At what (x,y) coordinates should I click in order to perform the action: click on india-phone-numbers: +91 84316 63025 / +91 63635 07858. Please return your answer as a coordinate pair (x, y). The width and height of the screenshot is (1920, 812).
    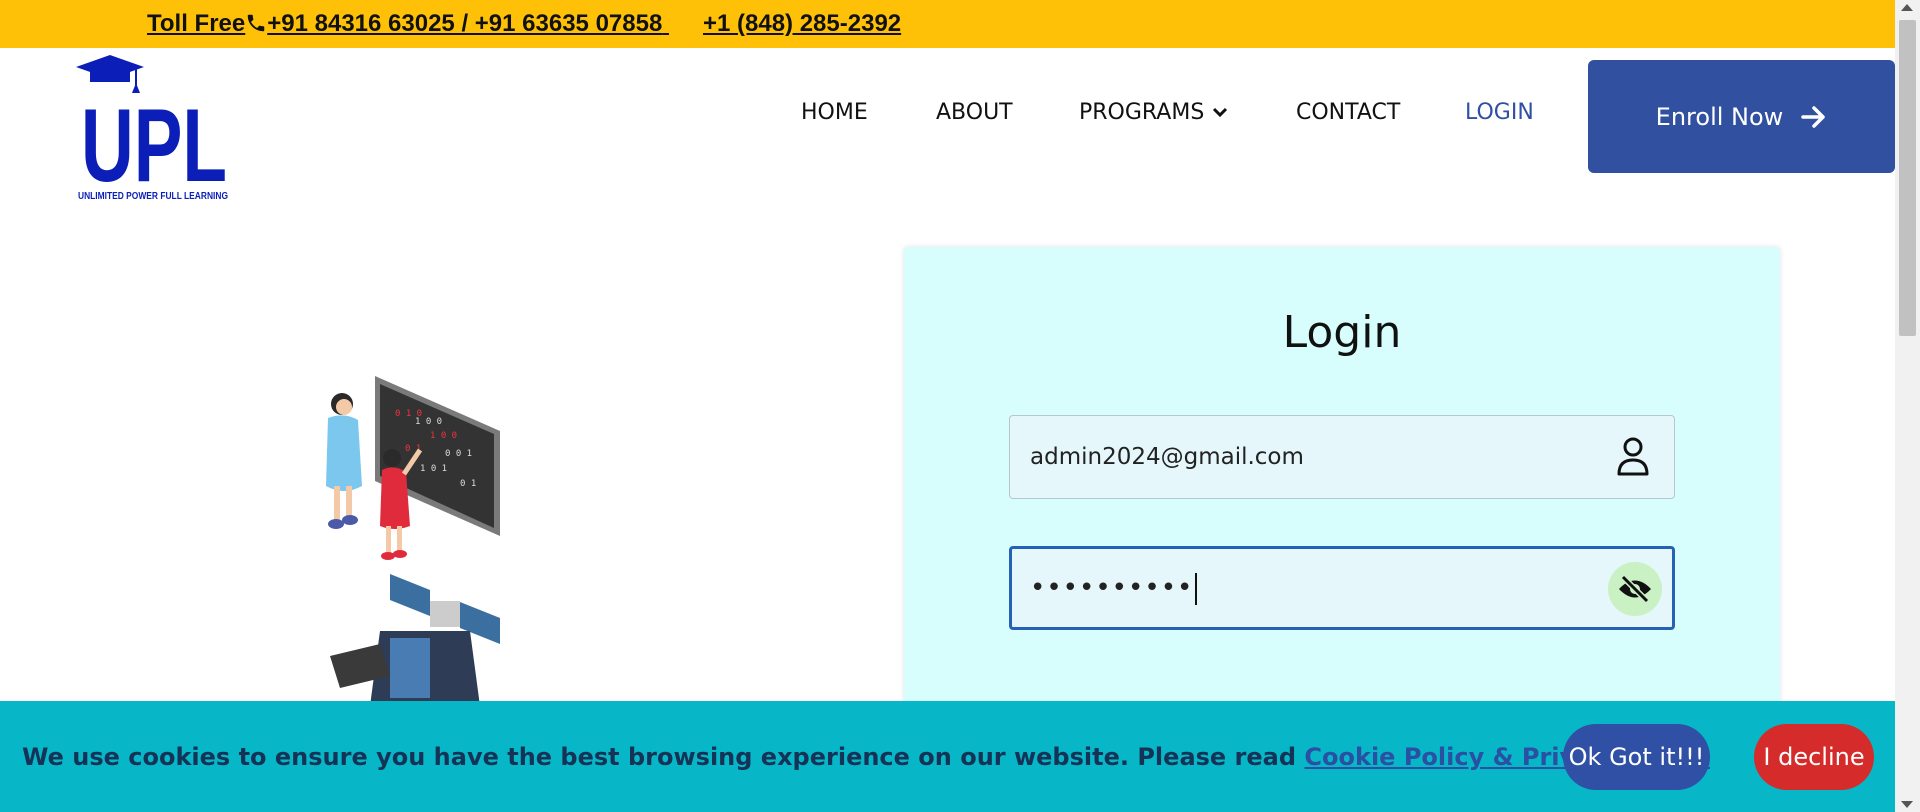
    Looking at the image, I should click on (465, 23).